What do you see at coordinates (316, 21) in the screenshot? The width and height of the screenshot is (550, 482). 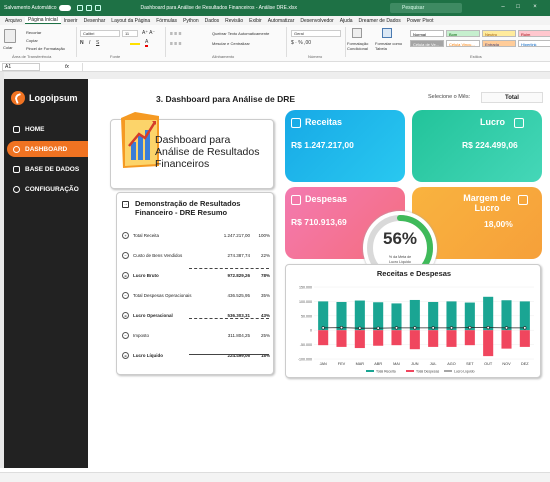 I see `menu-tab: Desenvolvedor` at bounding box center [316, 21].